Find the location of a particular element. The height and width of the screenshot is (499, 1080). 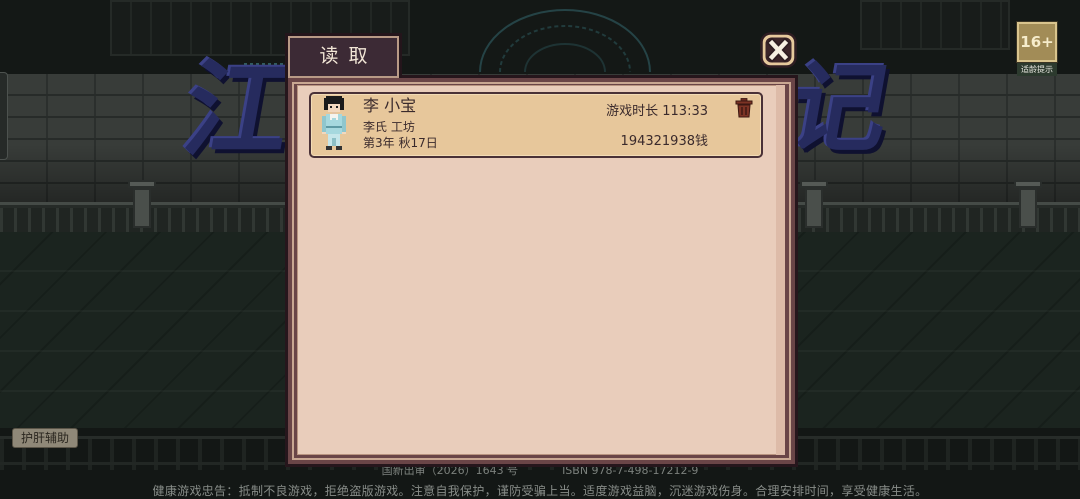

logo-char-left: 江 is located at coordinates (238, 109).